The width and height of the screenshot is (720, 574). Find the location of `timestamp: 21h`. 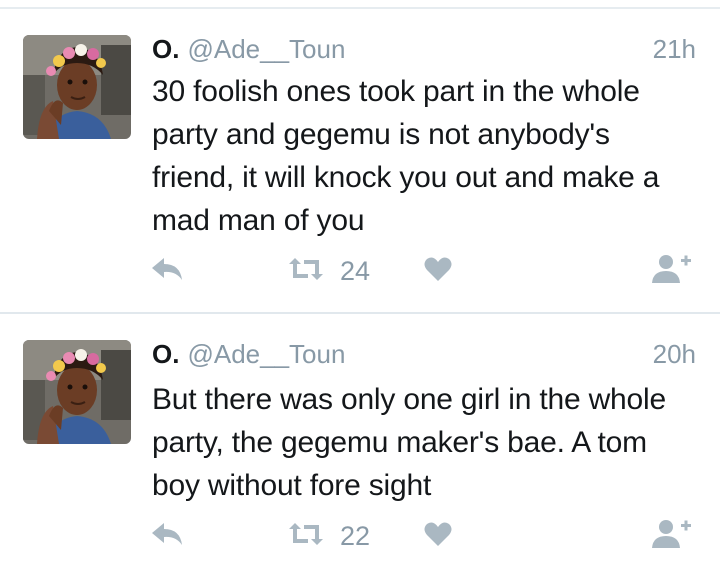

timestamp: 21h is located at coordinates (674, 49).